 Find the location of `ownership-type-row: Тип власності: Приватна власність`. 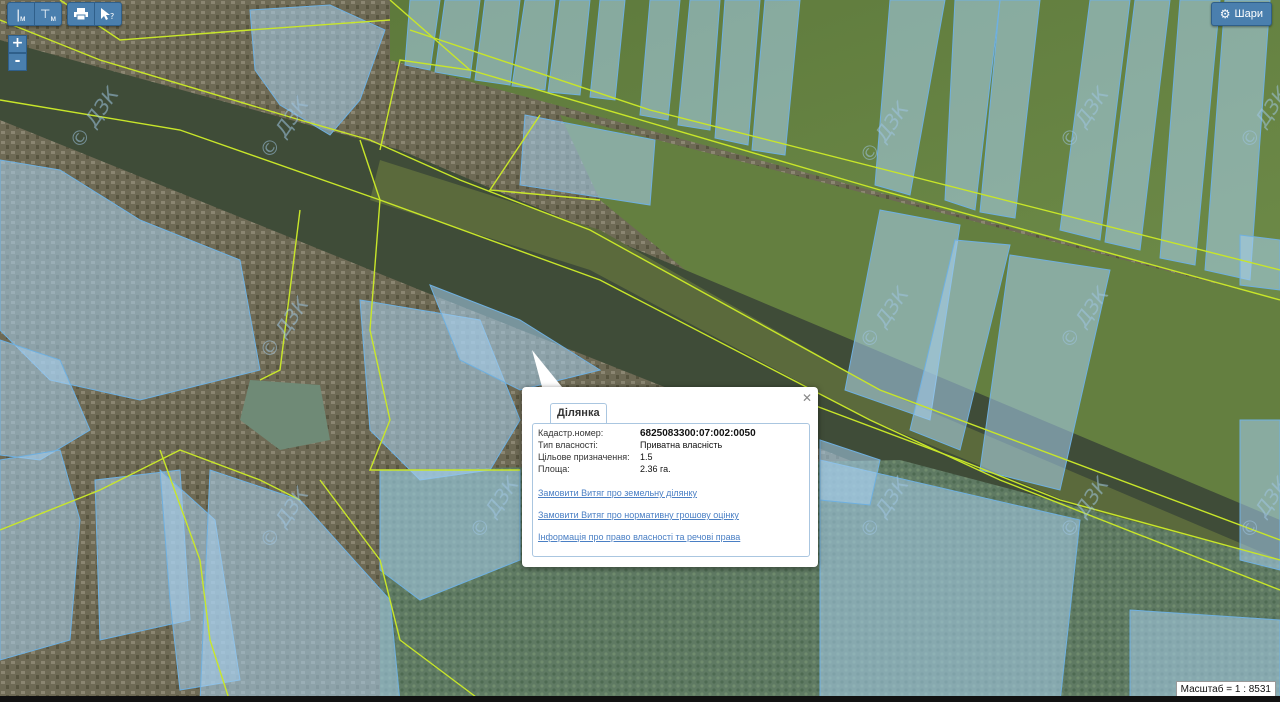

ownership-type-row: Тип власності: Приватна власність is located at coordinates (630, 445).